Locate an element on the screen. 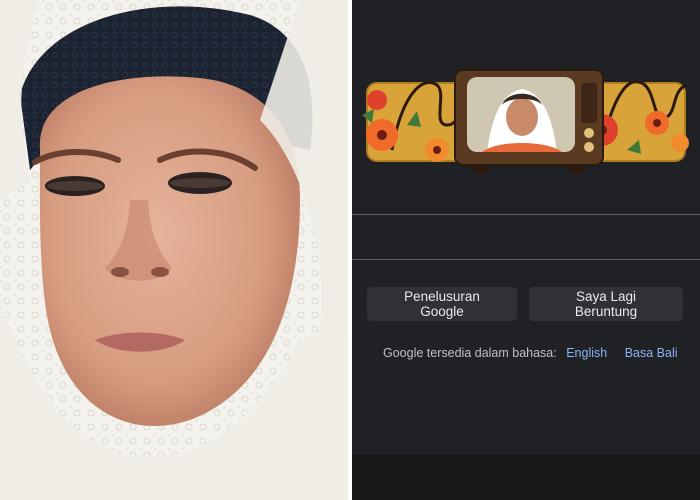 Image resolution: width=700 pixels, height=500 pixels. doodle-illustration is located at coordinates (525, 121).